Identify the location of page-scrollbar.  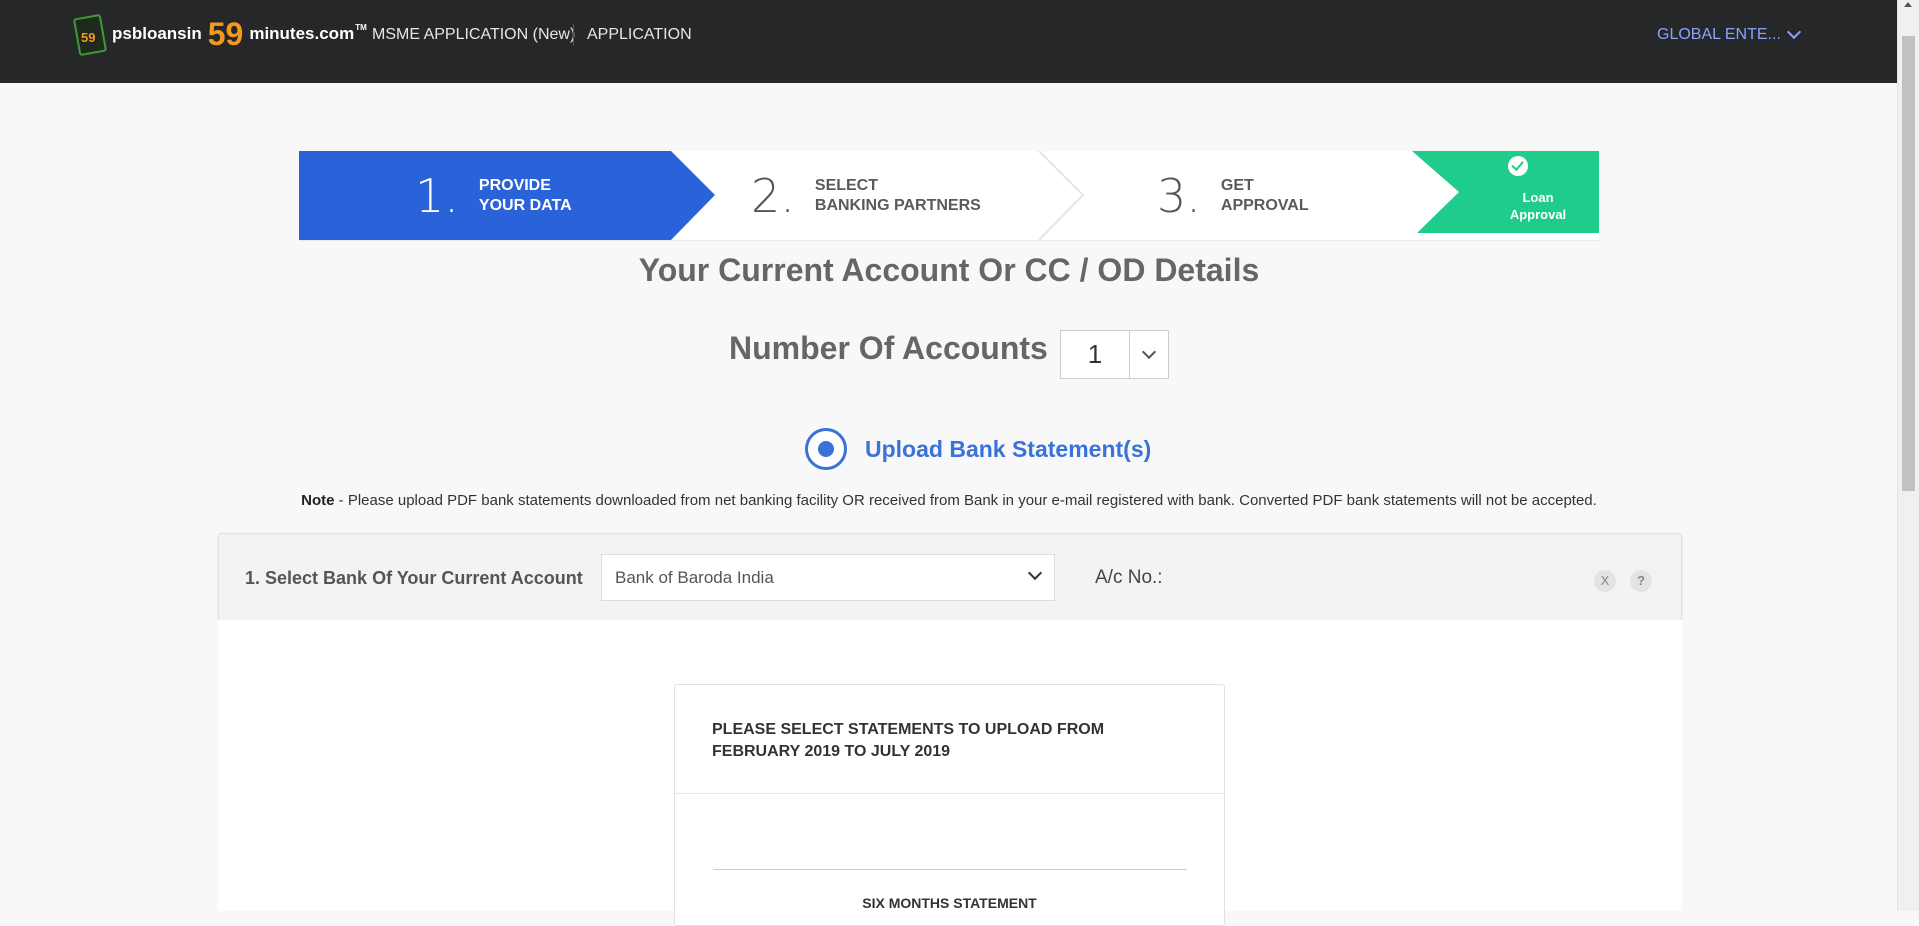
(1908, 455).